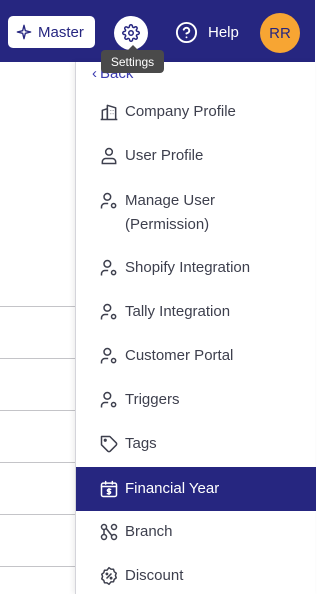 The image size is (320, 594). What do you see at coordinates (61, 32) in the screenshot?
I see `master-label: Master` at bounding box center [61, 32].